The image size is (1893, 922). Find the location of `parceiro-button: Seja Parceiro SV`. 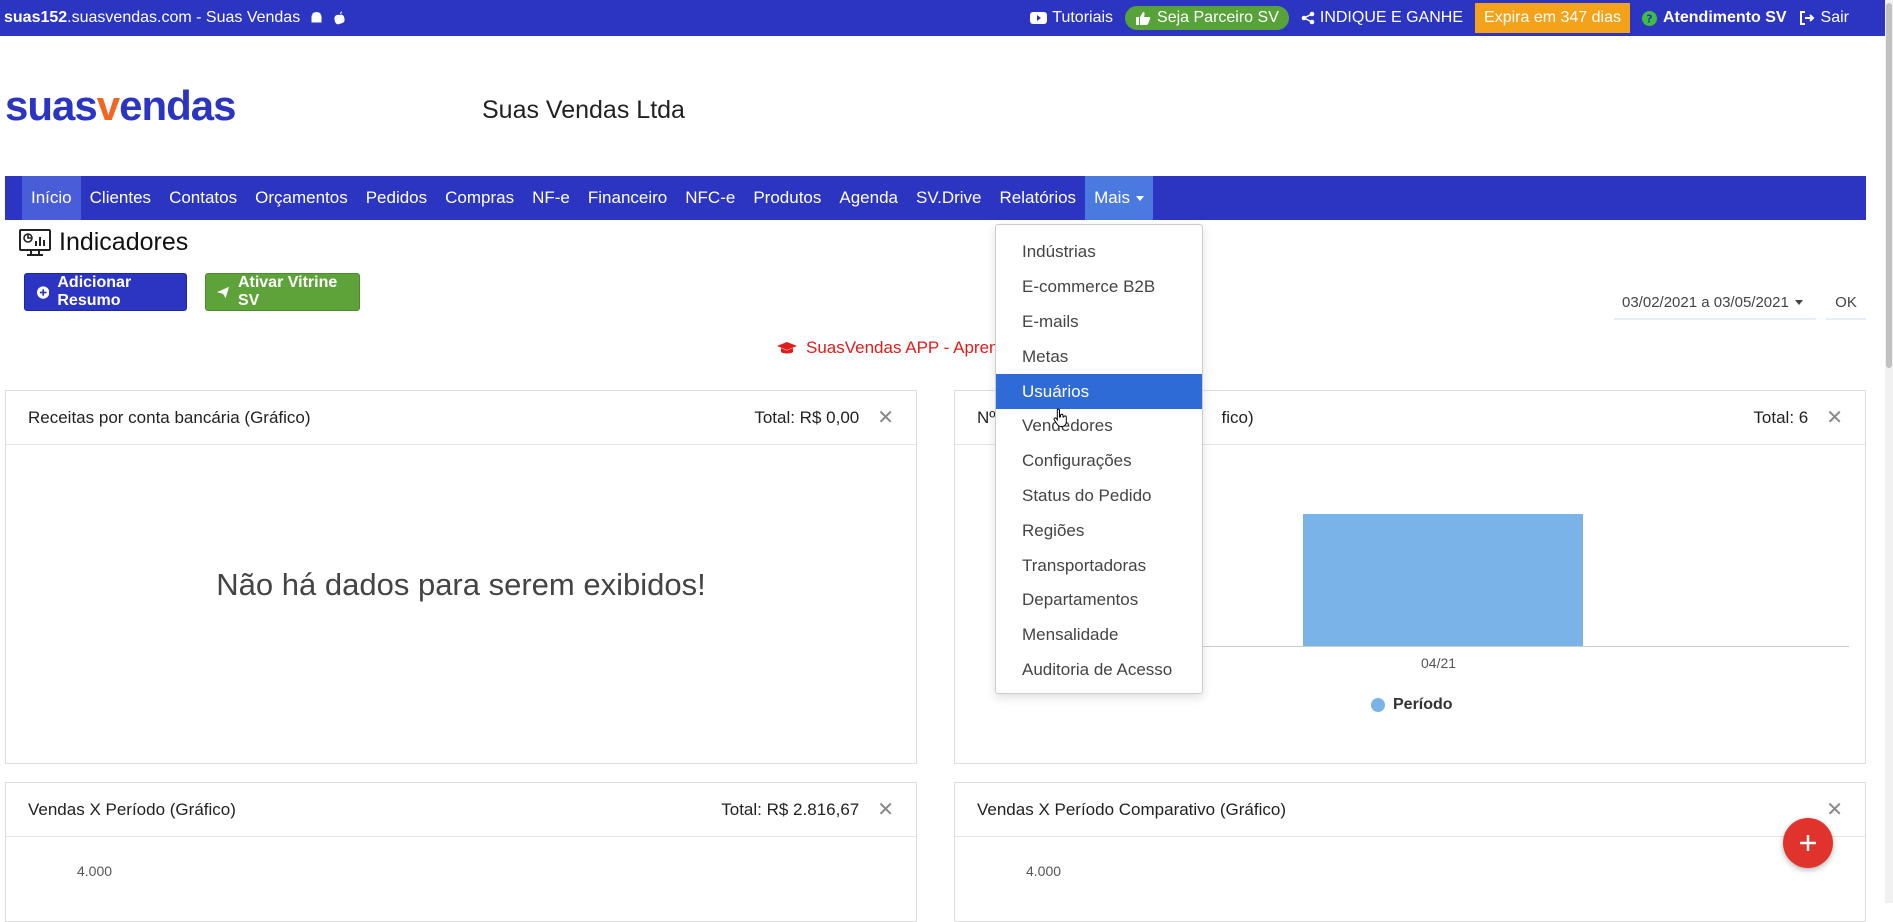

parceiro-button: Seja Parceiro SV is located at coordinates (1207, 18).